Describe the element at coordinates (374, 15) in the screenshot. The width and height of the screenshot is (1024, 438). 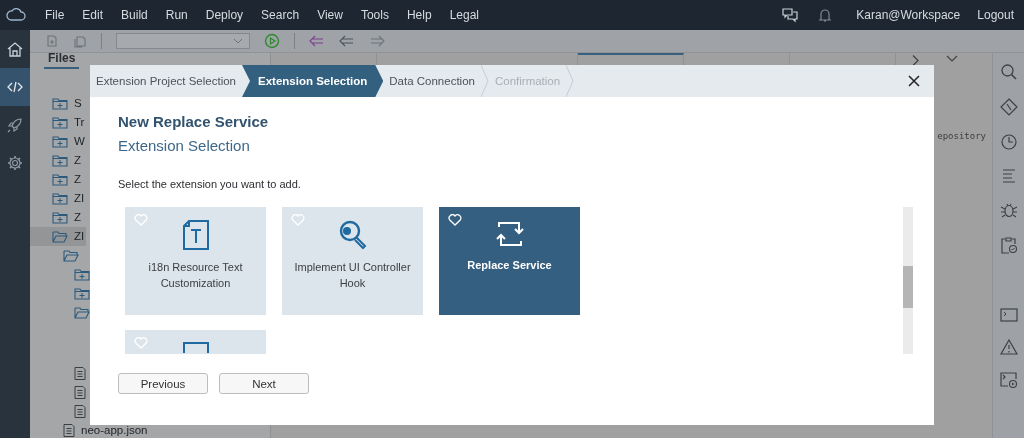
I see `menu-item: Tools` at that location.